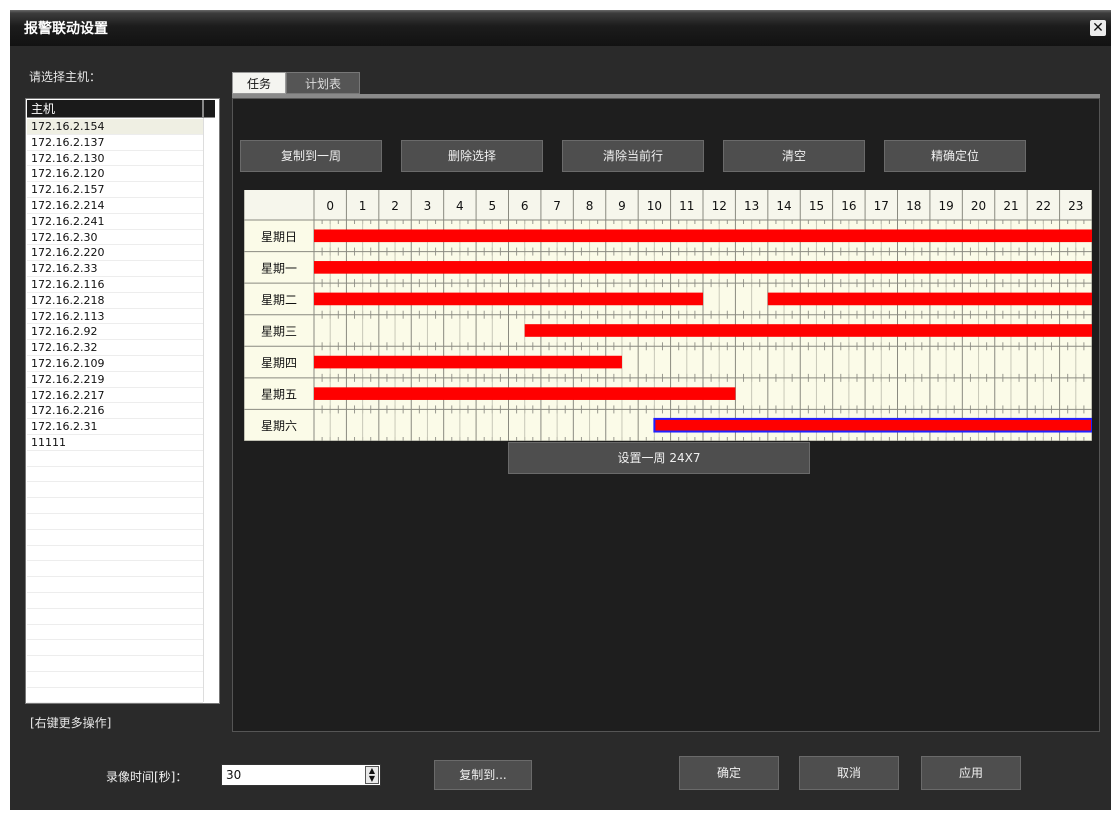  Describe the element at coordinates (115, 364) in the screenshot. I see `host-list-item: 172.16.2.109` at that location.